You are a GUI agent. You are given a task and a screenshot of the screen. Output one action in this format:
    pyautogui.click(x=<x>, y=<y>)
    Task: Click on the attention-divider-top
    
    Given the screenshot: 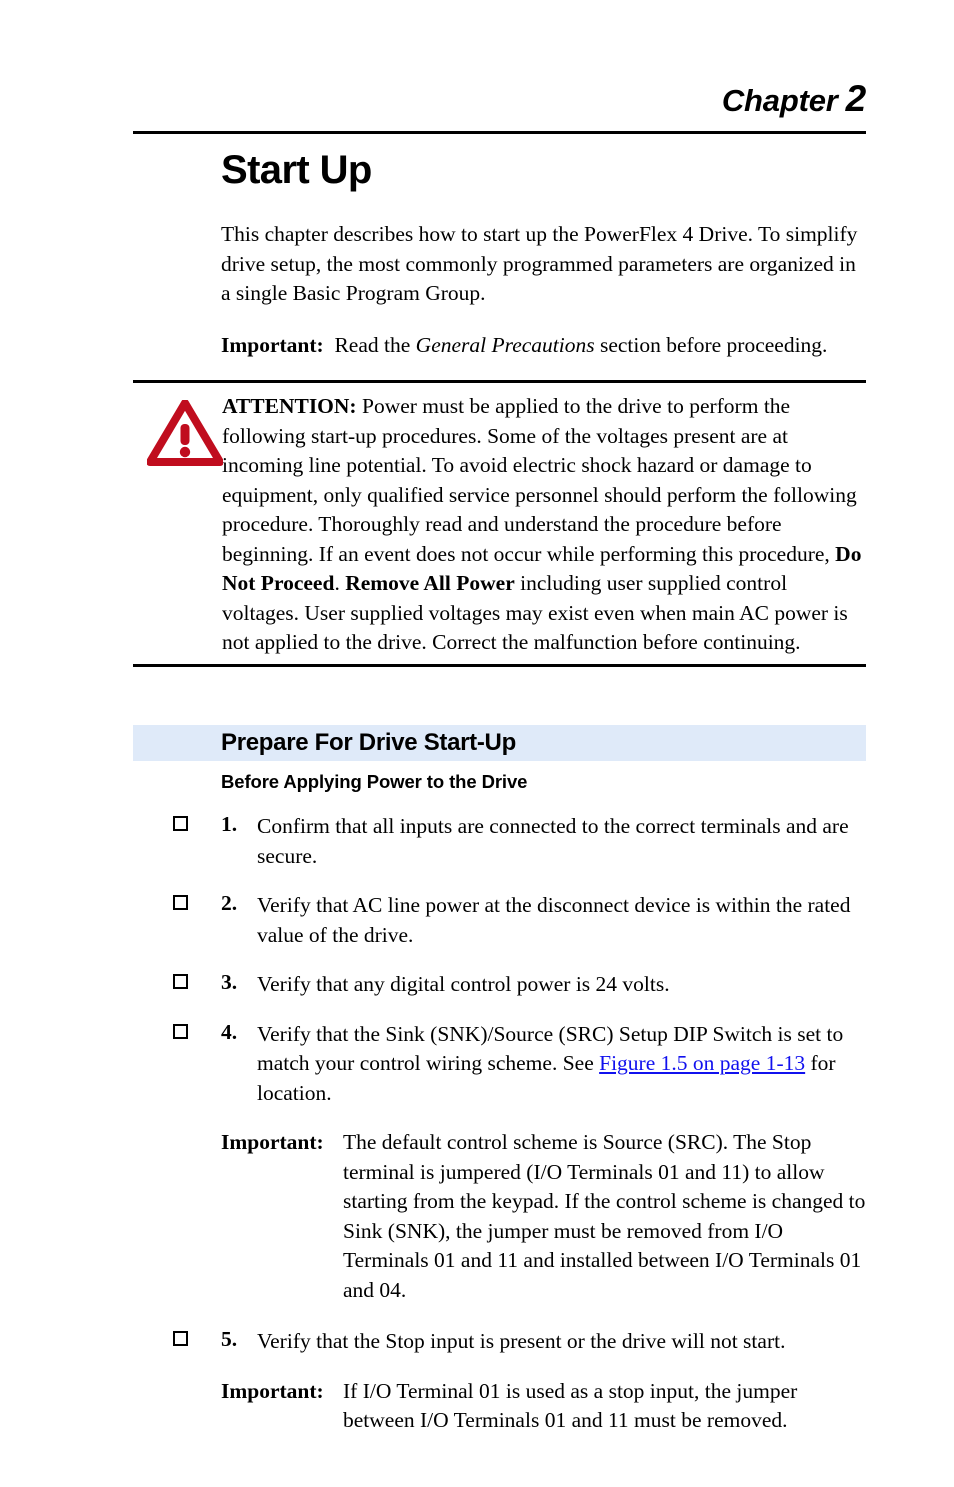 What is the action you would take?
    pyautogui.click(x=499, y=381)
    